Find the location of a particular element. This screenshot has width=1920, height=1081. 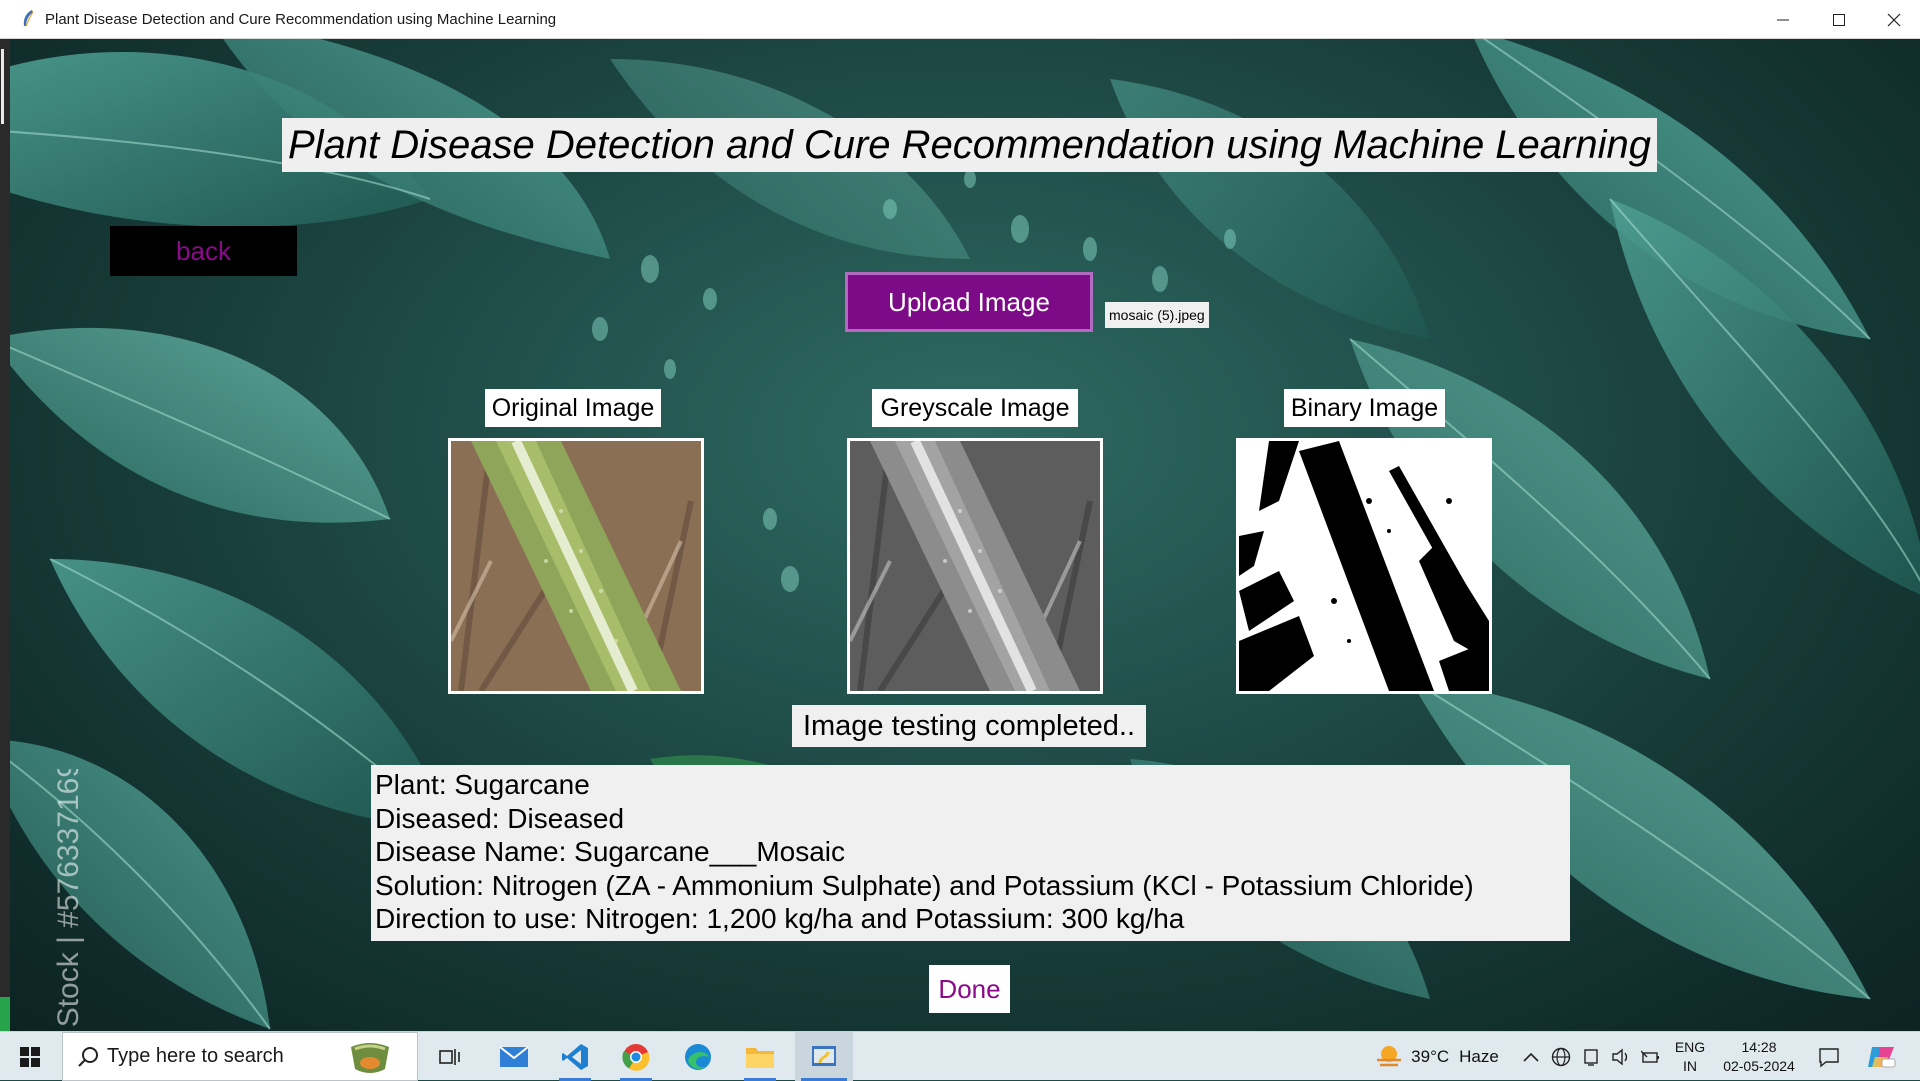

result-disease-name: Disease Name: Sugarcane___Mosaic is located at coordinates (610, 852).